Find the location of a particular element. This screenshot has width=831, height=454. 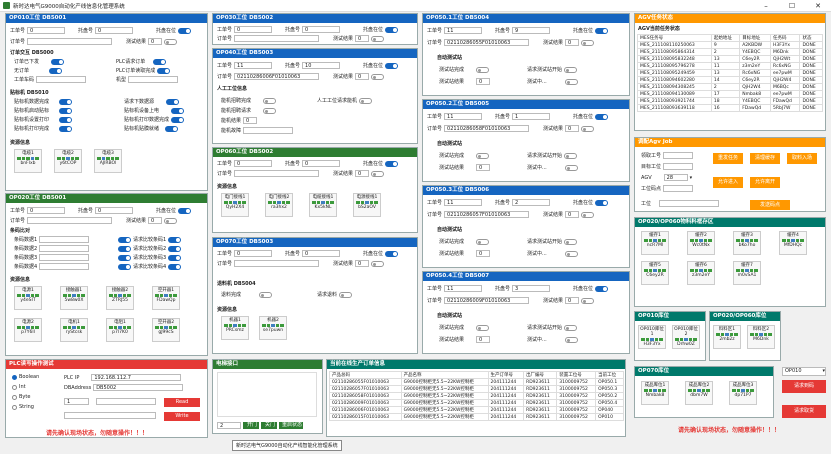

column-header: 装置工位号 is located at coordinates (576, 375).